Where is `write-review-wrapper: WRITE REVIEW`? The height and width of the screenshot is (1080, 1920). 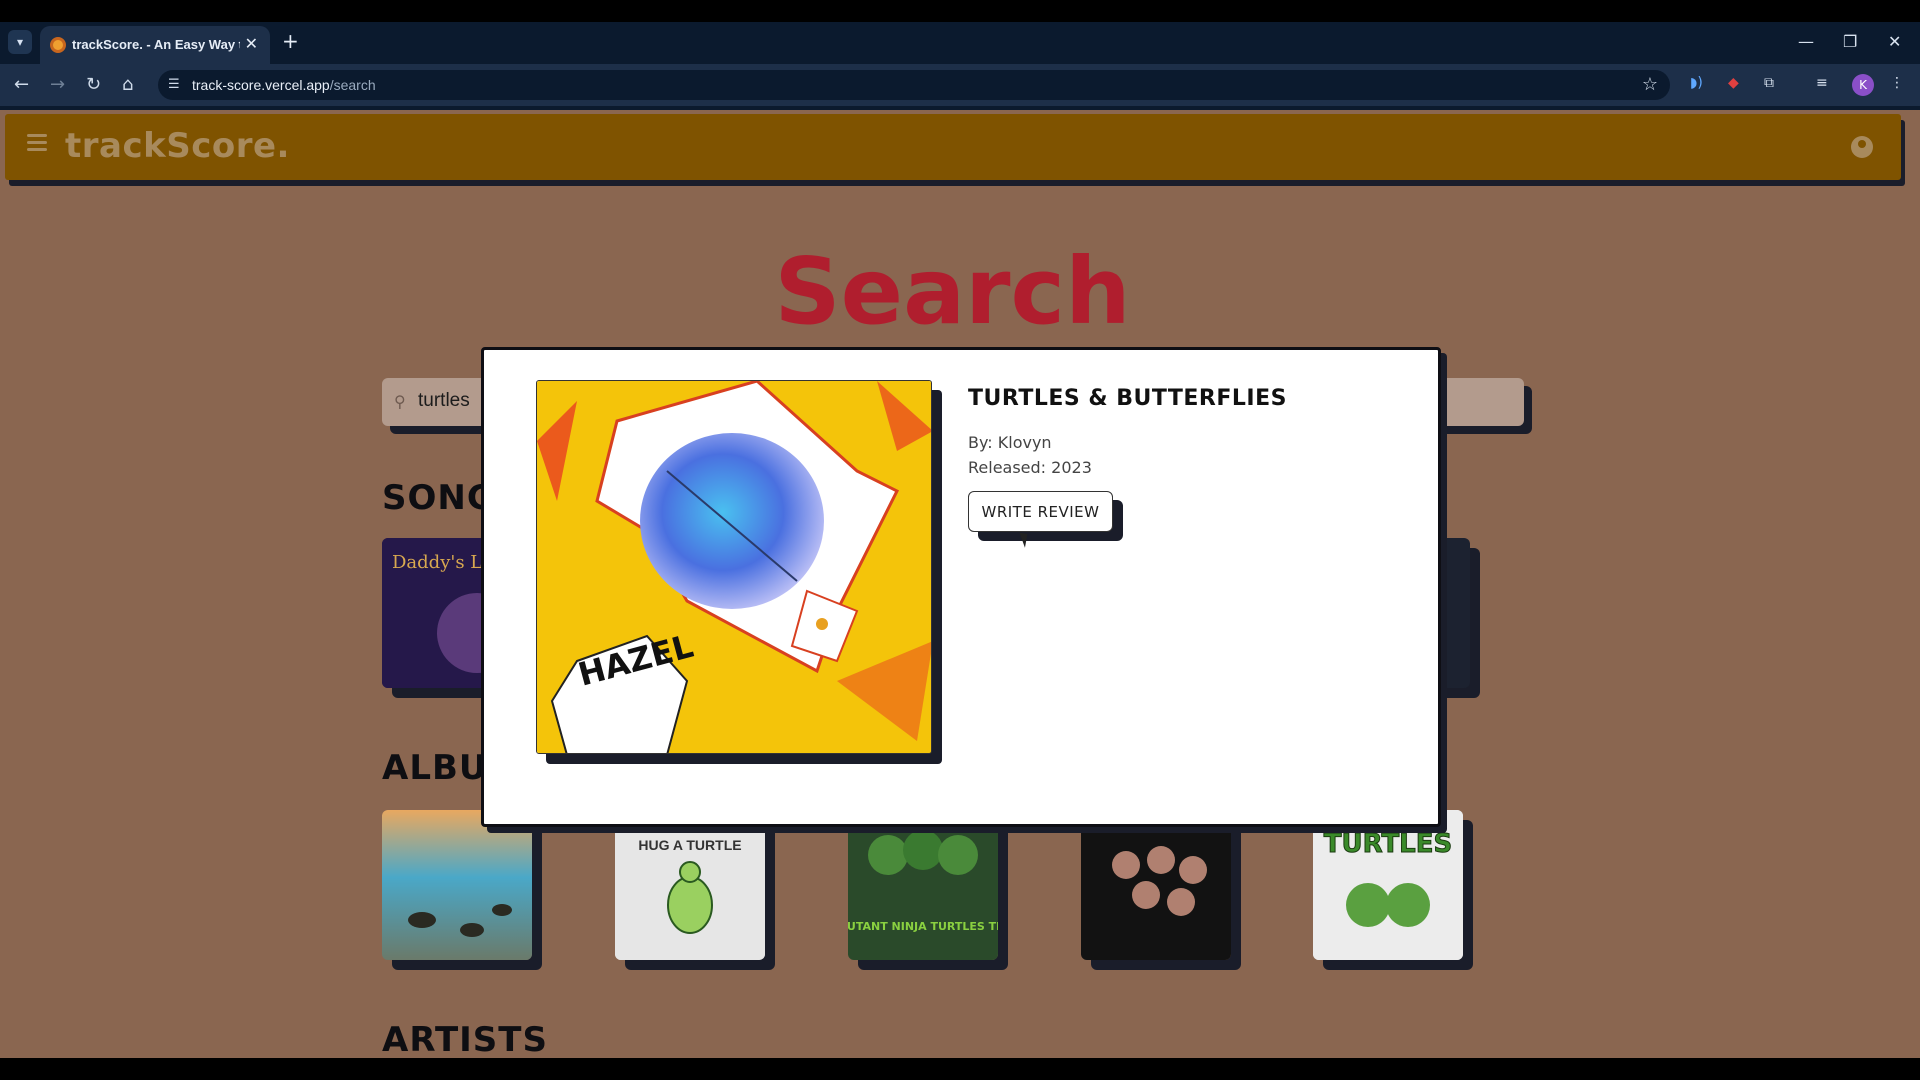
write-review-wrapper: WRITE REVIEW is located at coordinates (1045, 516).